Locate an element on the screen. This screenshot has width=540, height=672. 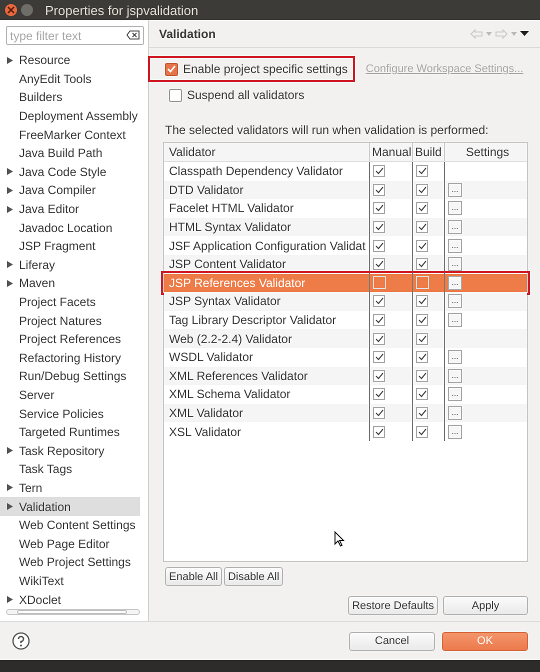
filter-field: type filter text is located at coordinates (75, 35).